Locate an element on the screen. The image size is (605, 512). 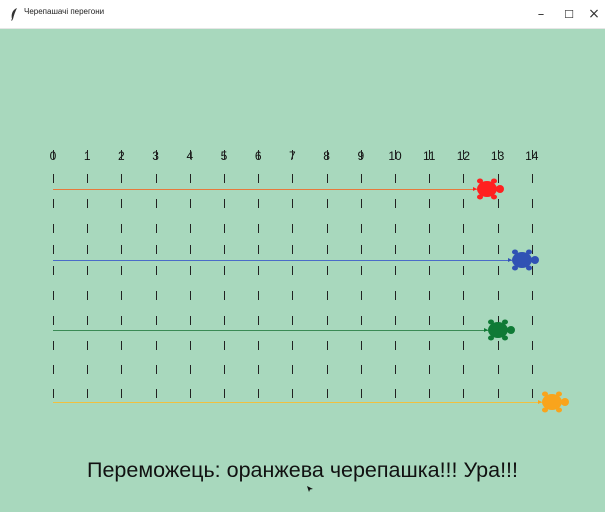
close-icon: × is located at coordinates (594, 14).